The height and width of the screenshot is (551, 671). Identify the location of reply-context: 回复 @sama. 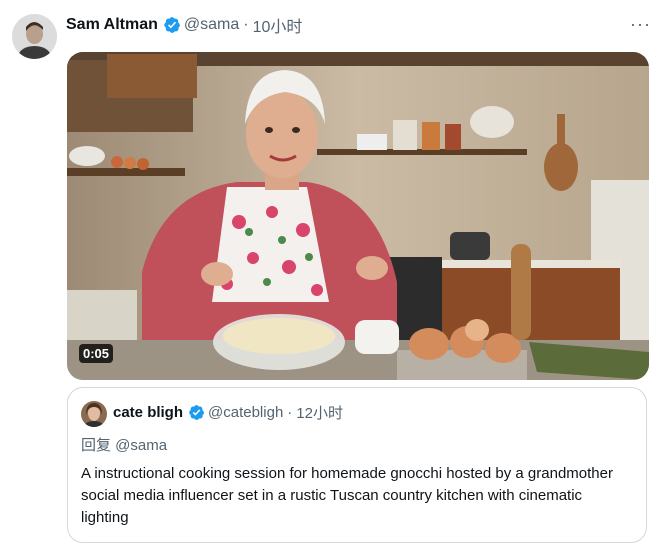
(124, 445).